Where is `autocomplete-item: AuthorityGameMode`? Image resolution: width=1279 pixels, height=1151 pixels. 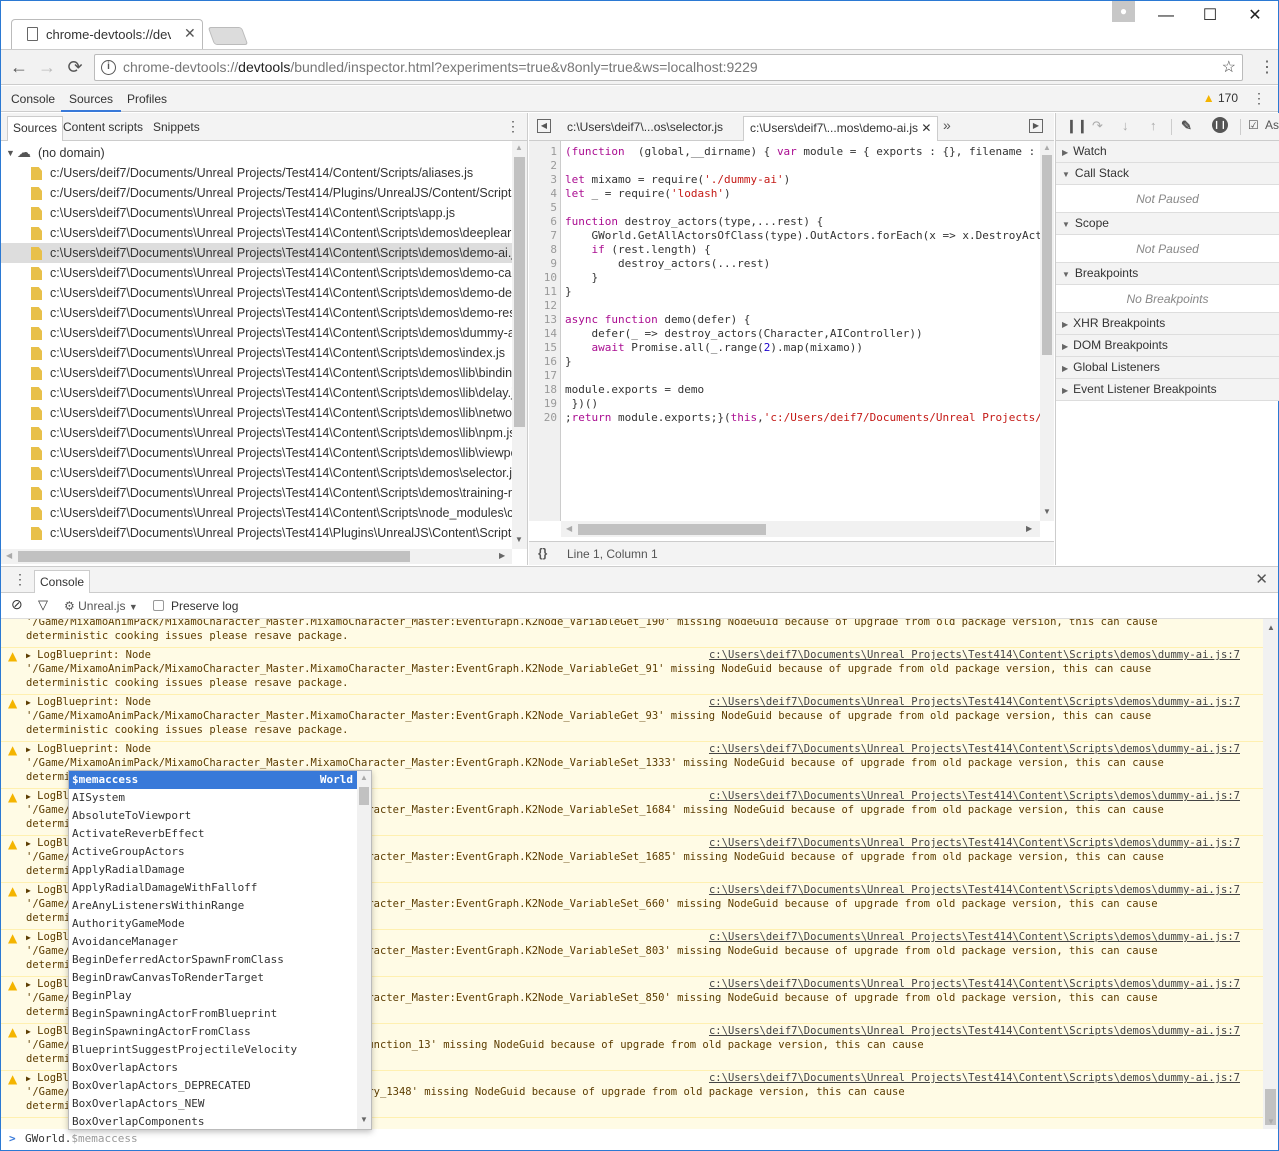
autocomplete-item: AuthorityGameMode is located at coordinates (213, 924).